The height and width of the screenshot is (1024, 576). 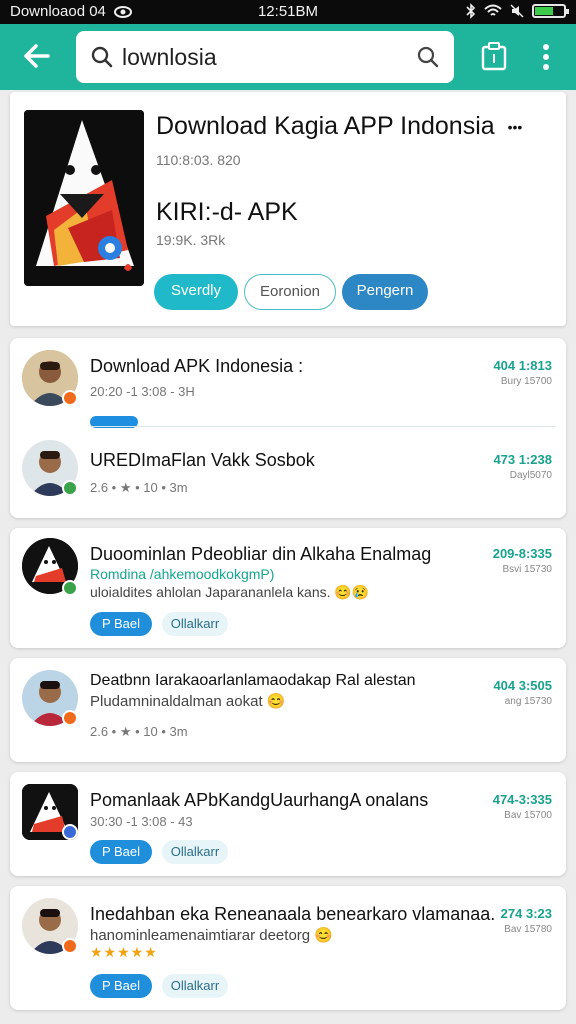 I want to click on primary-action-button: Sverdly, so click(x=196, y=292).